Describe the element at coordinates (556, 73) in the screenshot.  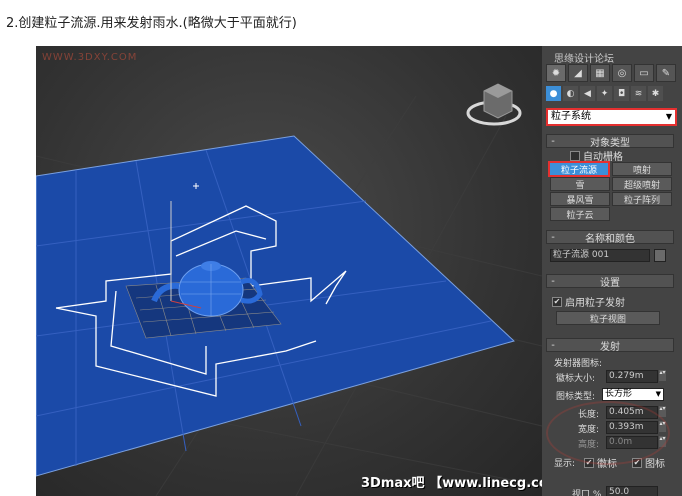
I see `create-tab-icon: ✹` at that location.